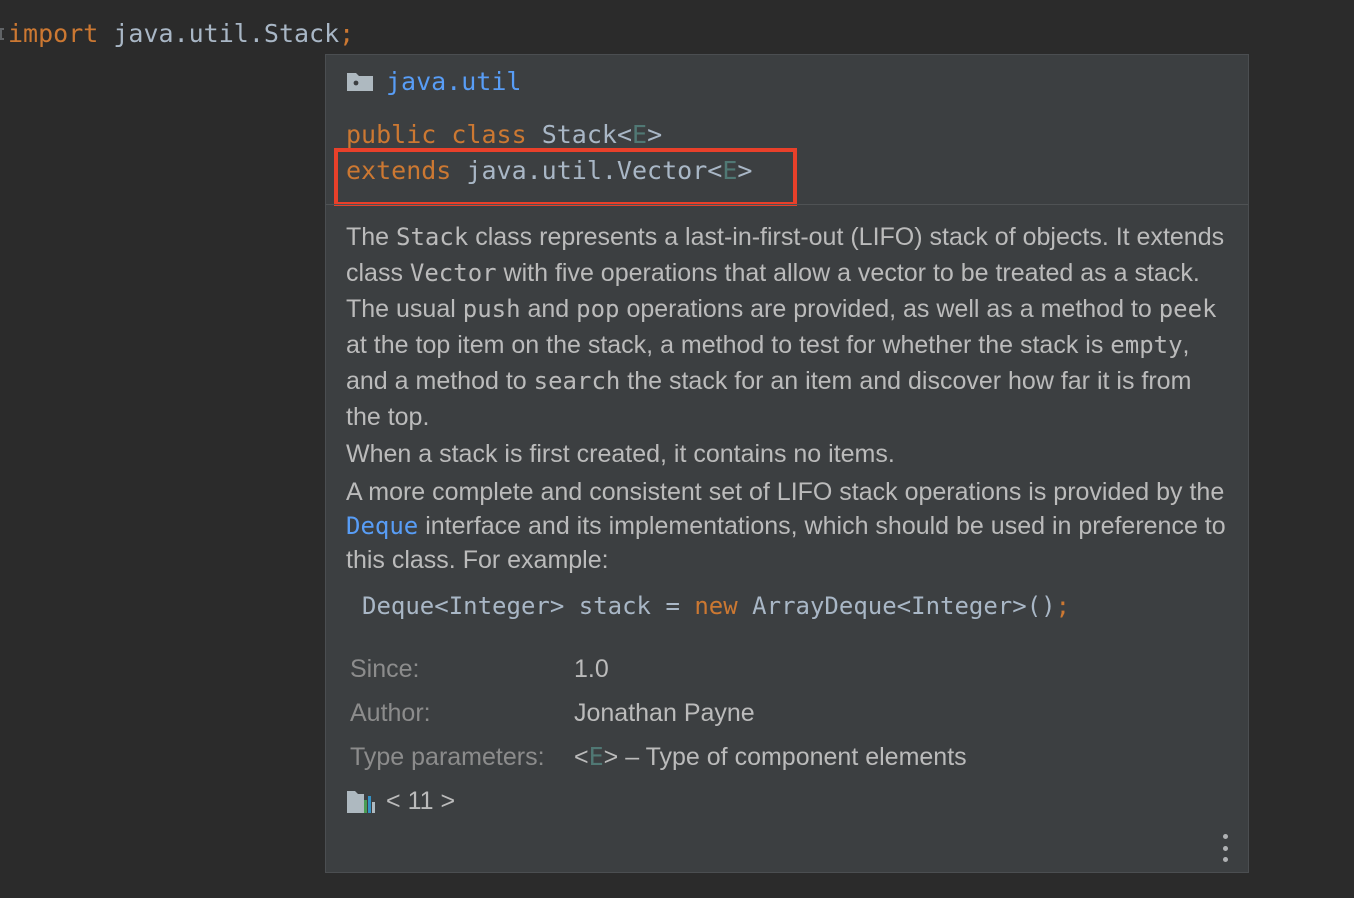 The width and height of the screenshot is (1354, 898). I want to click on meta-value: <E> – Type of component elements, so click(770, 757).